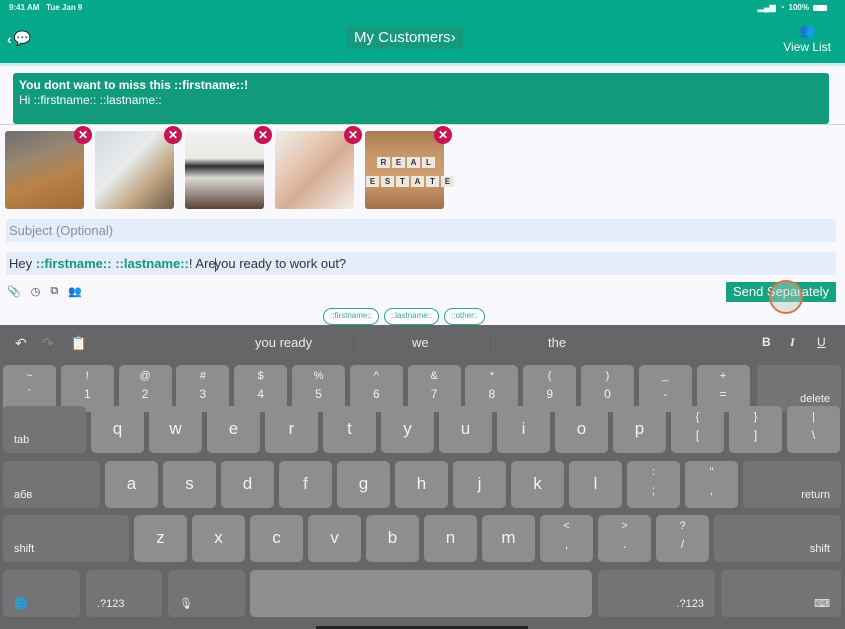 Image resolution: width=845 pixels, height=629 pixels. I want to click on underline-button: U, so click(821, 342).